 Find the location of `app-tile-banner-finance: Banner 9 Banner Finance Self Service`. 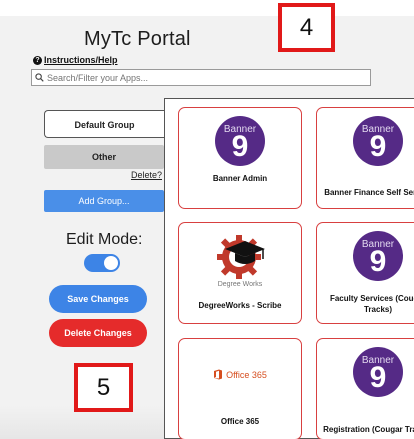

app-tile-banner-finance: Banner 9 Banner Finance Self Service is located at coordinates (365, 158).